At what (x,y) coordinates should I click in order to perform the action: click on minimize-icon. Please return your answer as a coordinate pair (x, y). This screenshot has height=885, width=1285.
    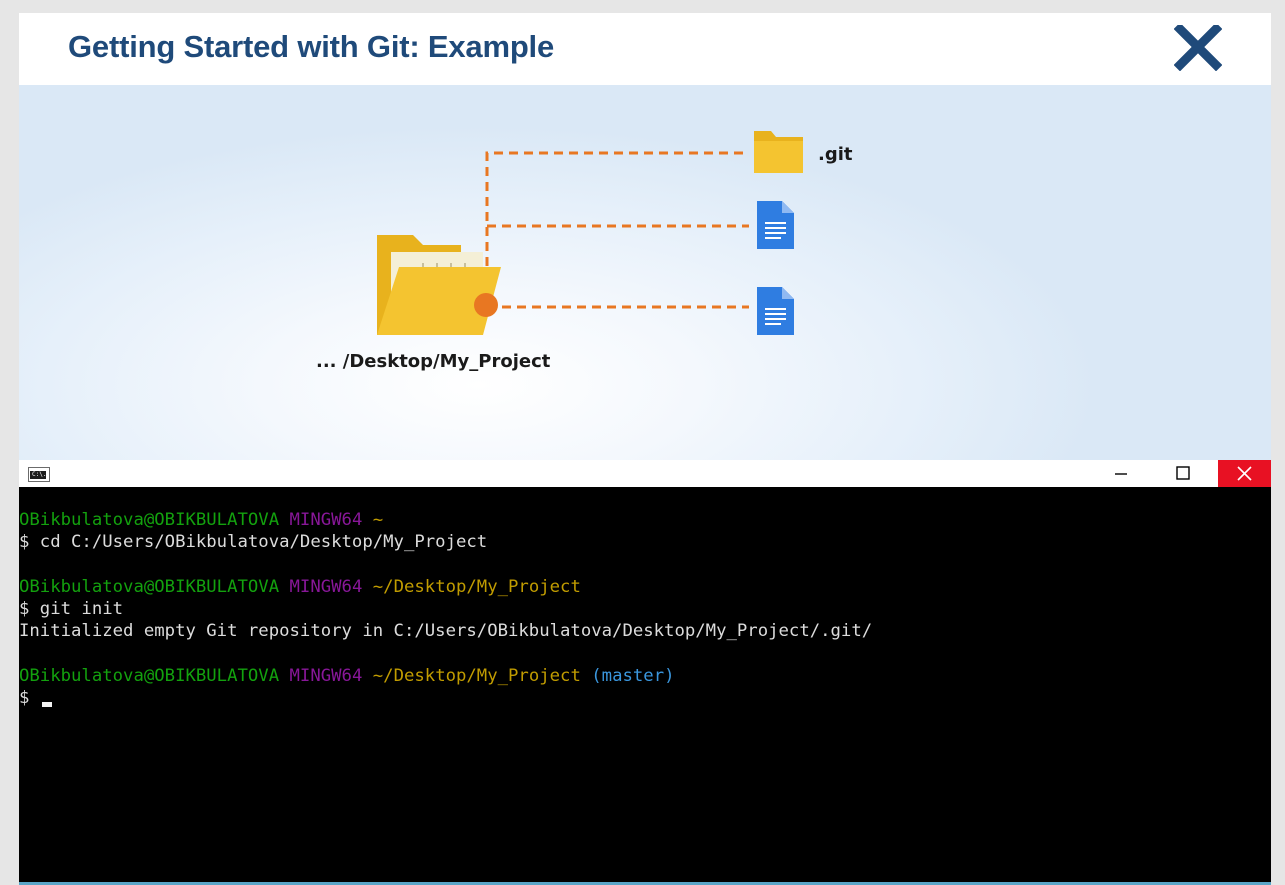
    Looking at the image, I should click on (1121, 473).